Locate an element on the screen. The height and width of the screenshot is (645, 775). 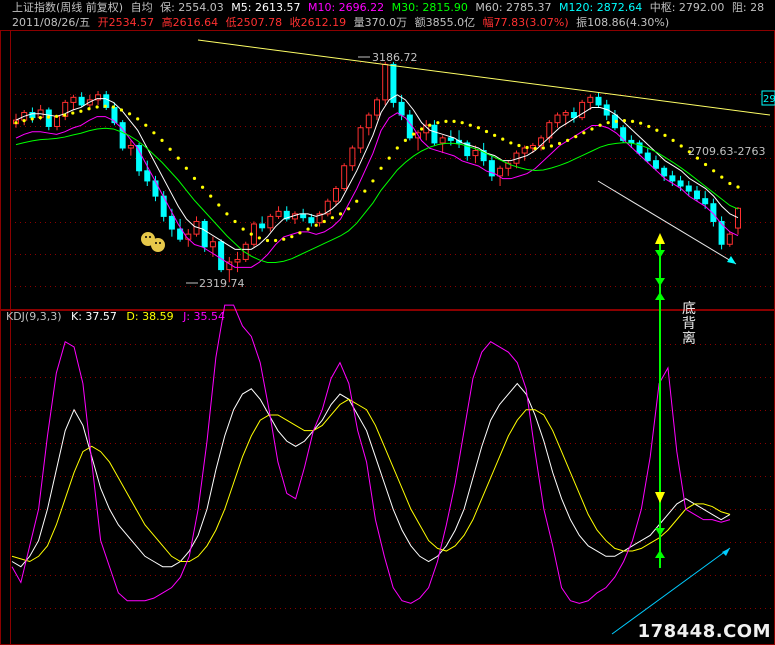
amplitude-value: 振108.86(4.30%) is located at coordinates (623, 22).